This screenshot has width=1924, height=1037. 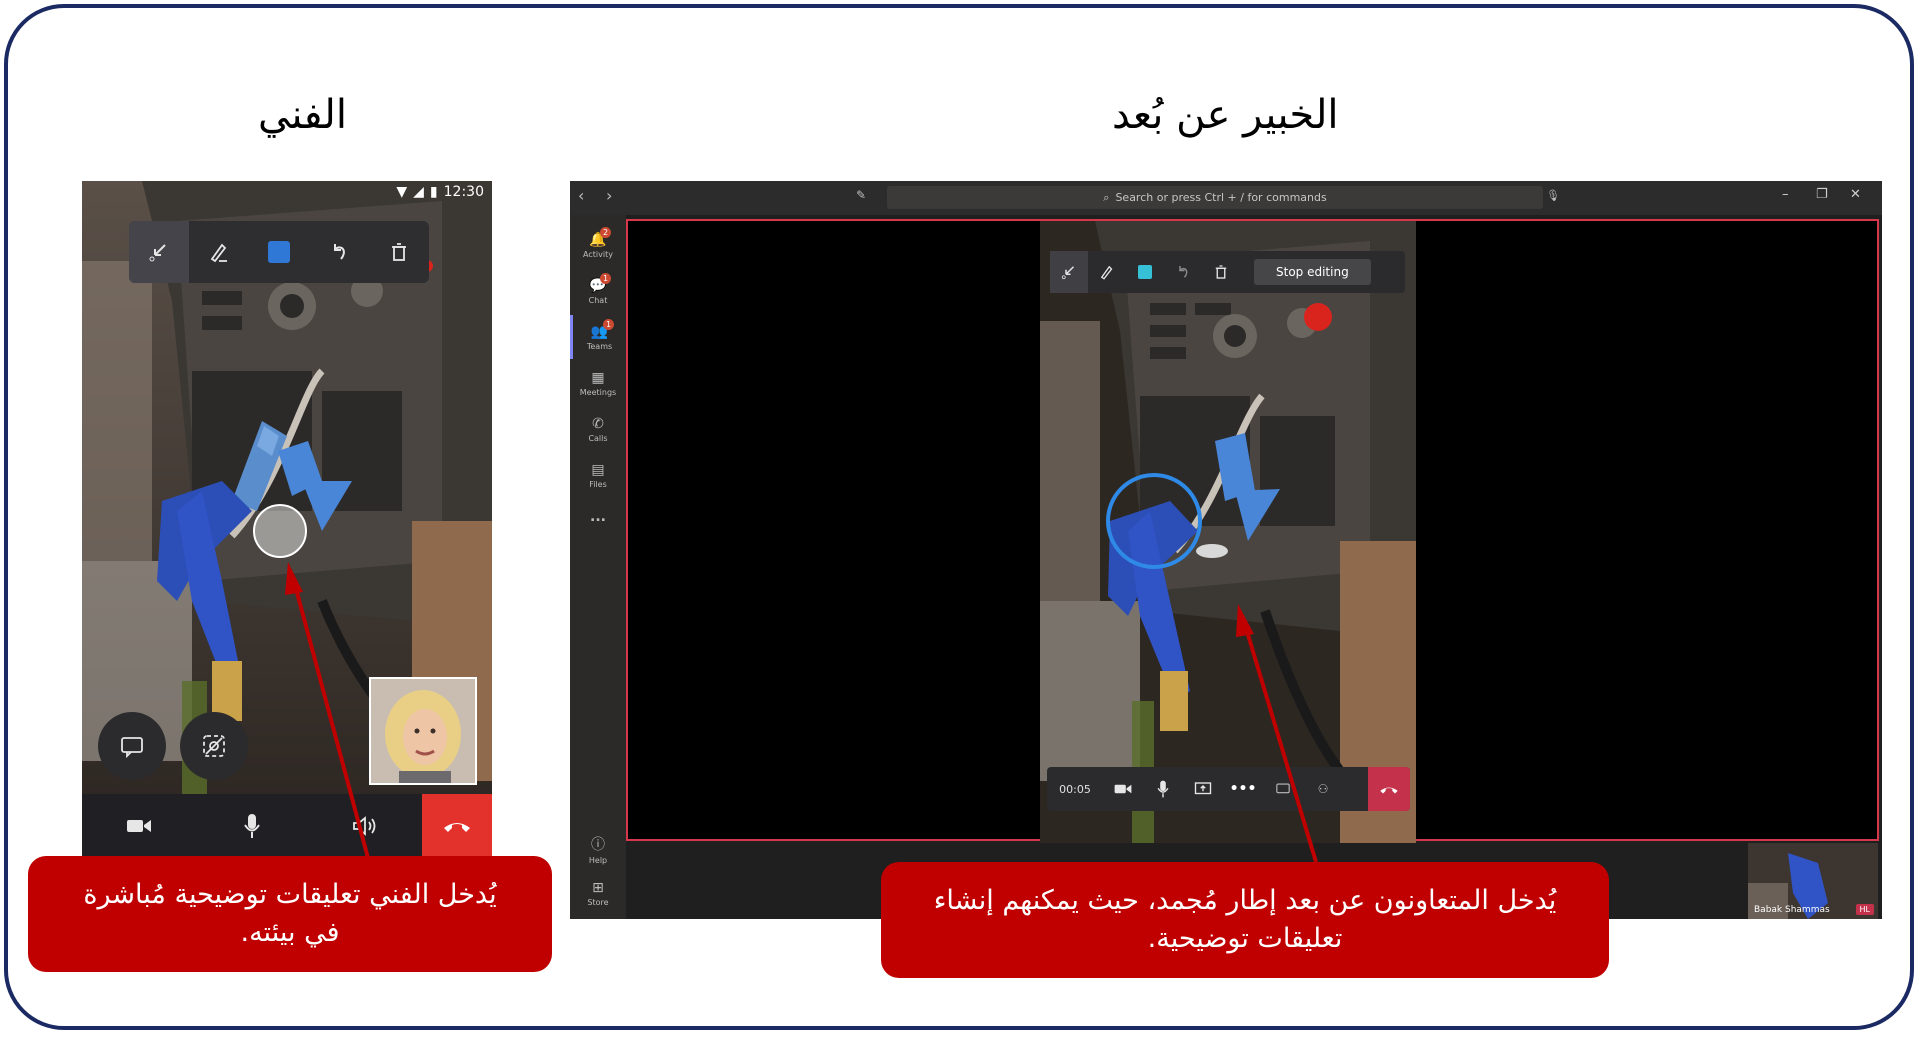 What do you see at coordinates (302, 115) in the screenshot?
I see `technician-title: الفني` at bounding box center [302, 115].